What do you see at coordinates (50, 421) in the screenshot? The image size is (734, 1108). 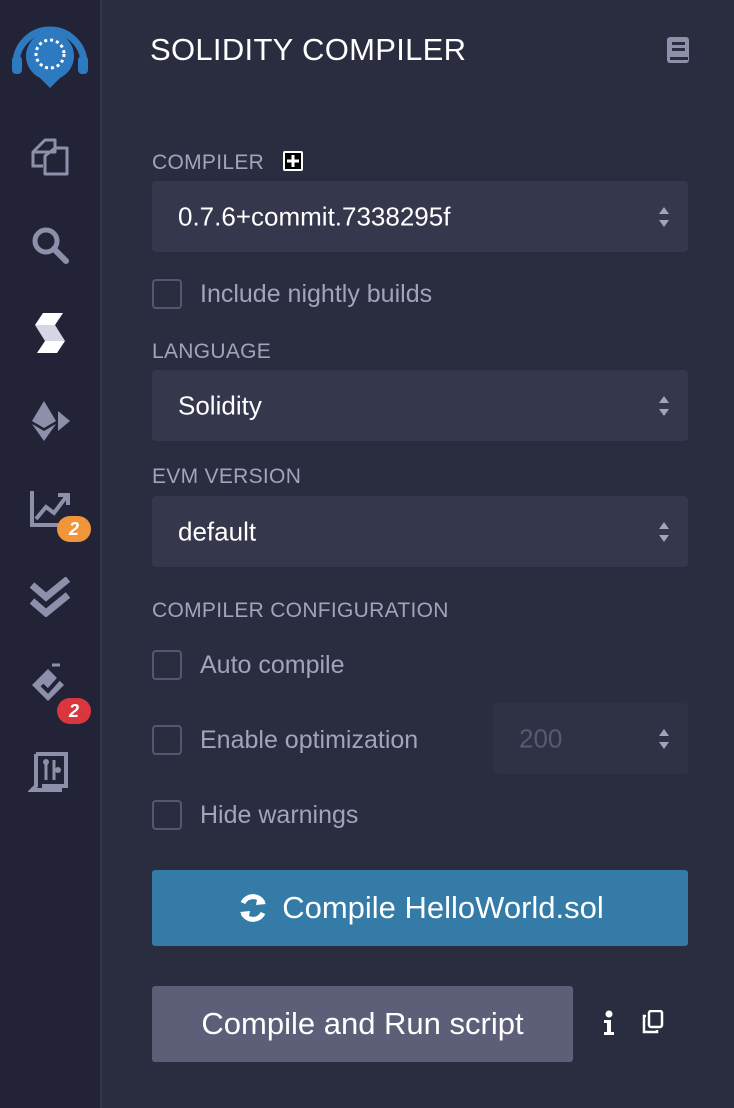 I see `deploy-run-icon` at bounding box center [50, 421].